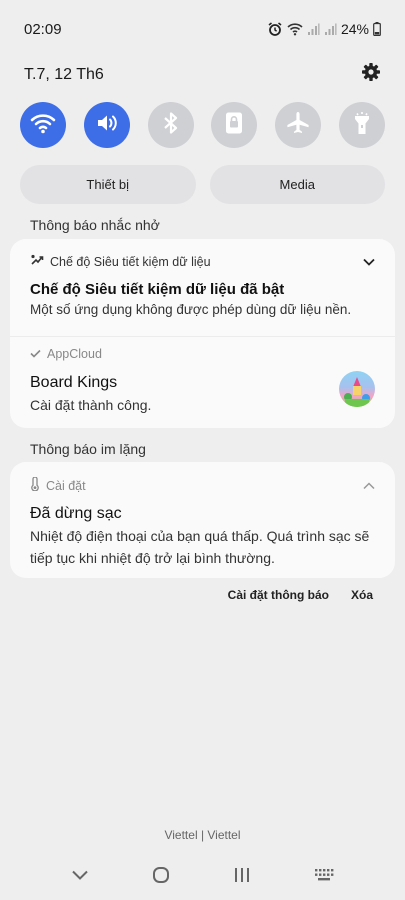 The width and height of the screenshot is (405, 900). What do you see at coordinates (95, 225) in the screenshot?
I see `section-reminders-label: Thông báo nhắc nhở` at bounding box center [95, 225].